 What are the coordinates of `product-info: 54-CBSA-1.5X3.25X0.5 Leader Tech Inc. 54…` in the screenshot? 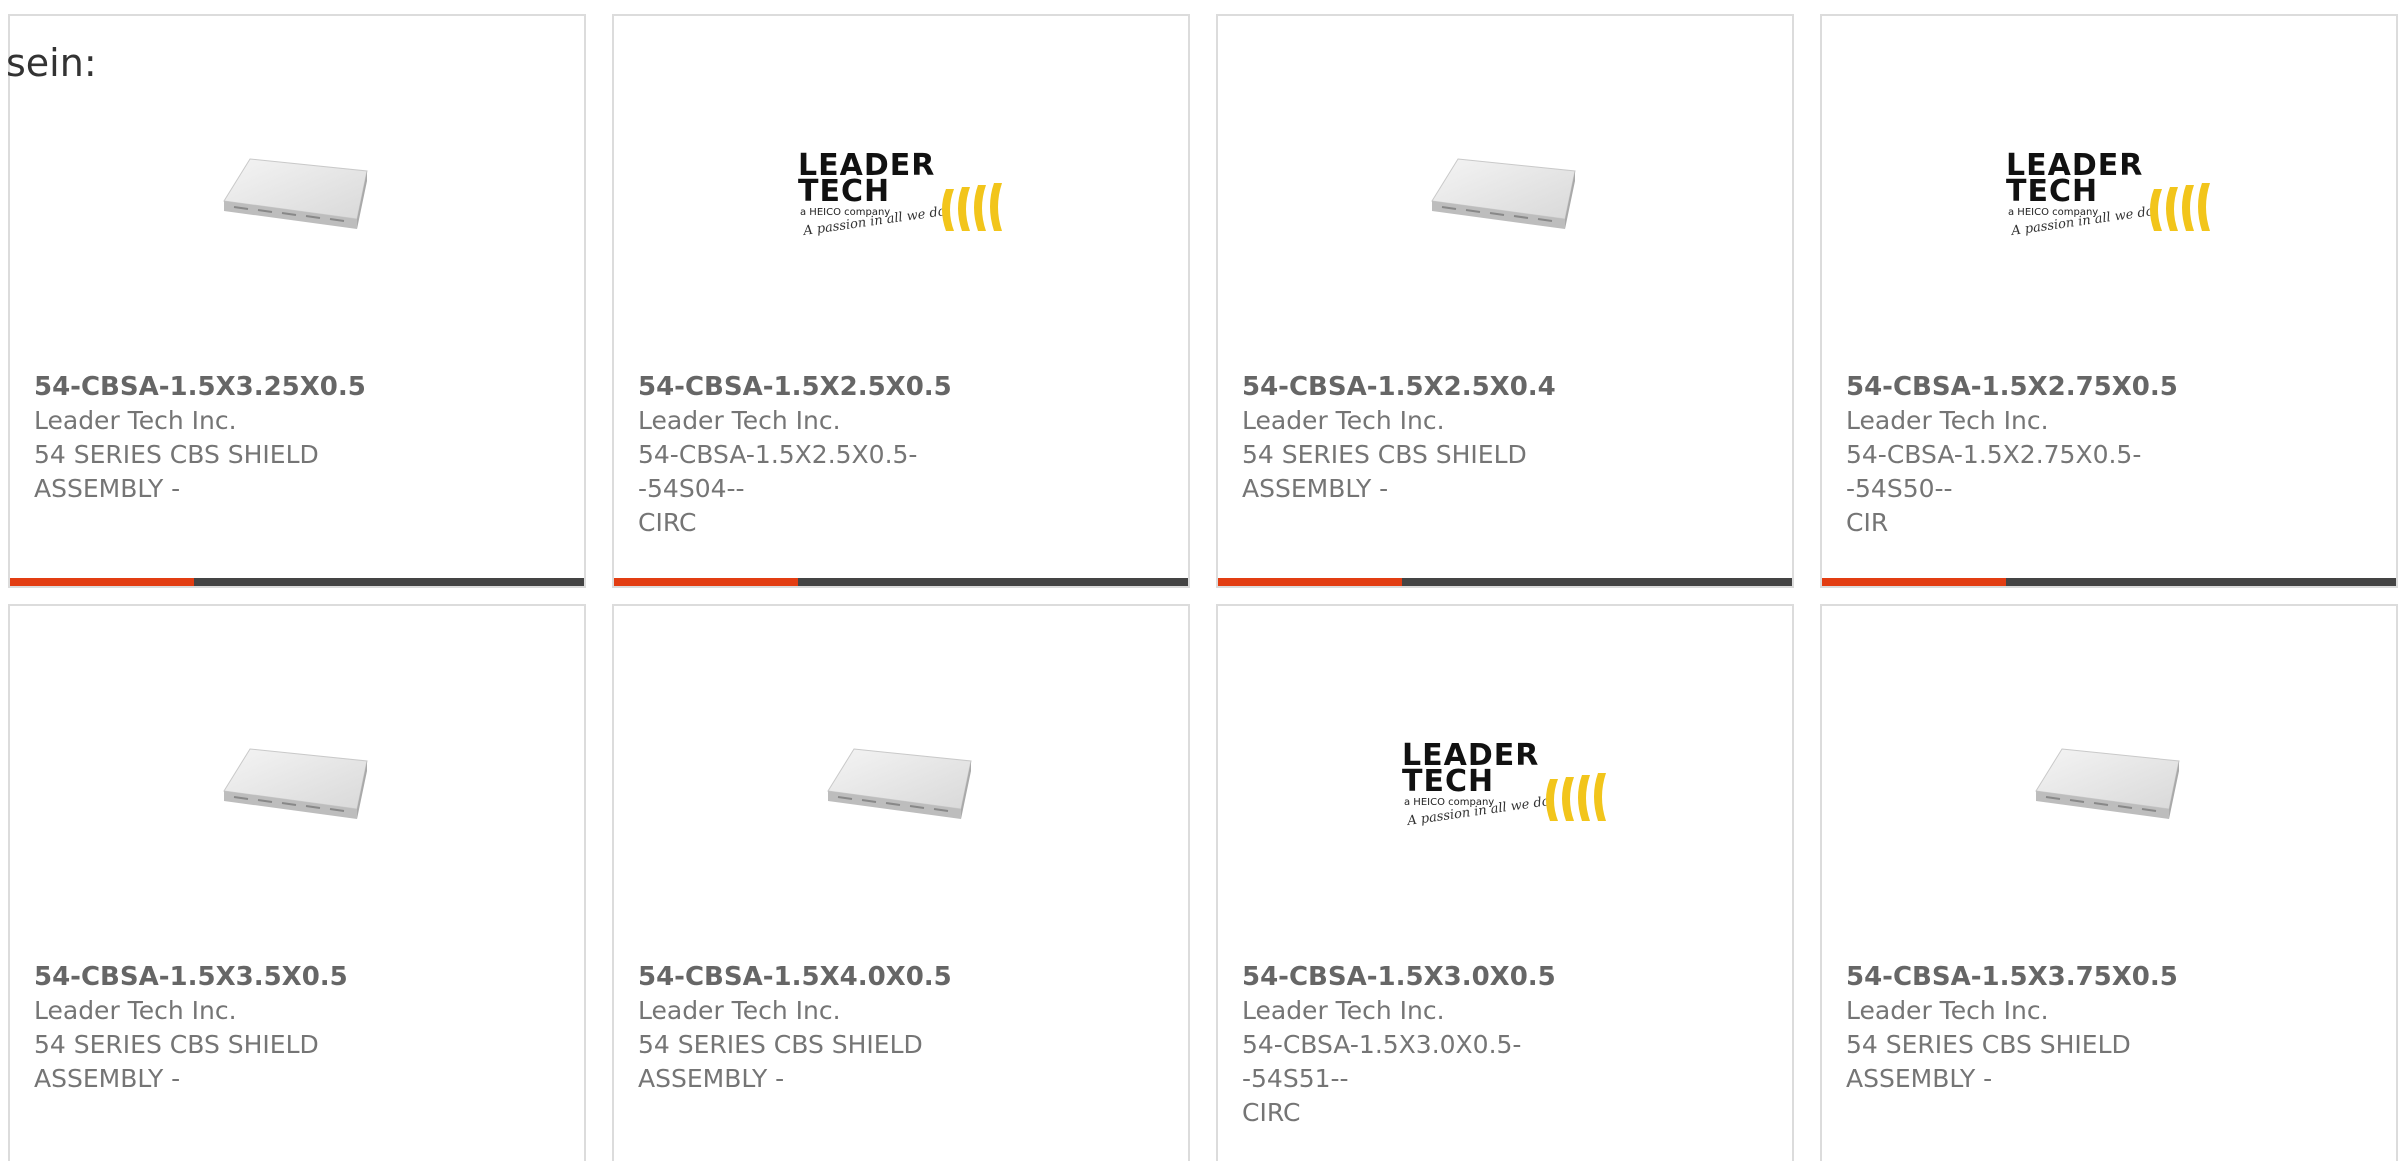 It's located at (297, 438).